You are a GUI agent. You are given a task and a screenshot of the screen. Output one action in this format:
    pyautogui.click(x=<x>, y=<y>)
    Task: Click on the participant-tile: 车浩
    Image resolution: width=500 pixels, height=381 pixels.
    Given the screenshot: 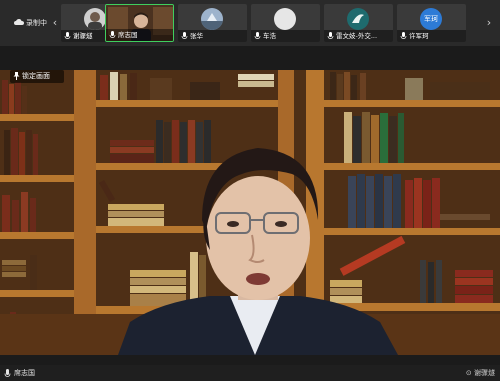 What is the action you would take?
    pyautogui.click(x=285, y=23)
    